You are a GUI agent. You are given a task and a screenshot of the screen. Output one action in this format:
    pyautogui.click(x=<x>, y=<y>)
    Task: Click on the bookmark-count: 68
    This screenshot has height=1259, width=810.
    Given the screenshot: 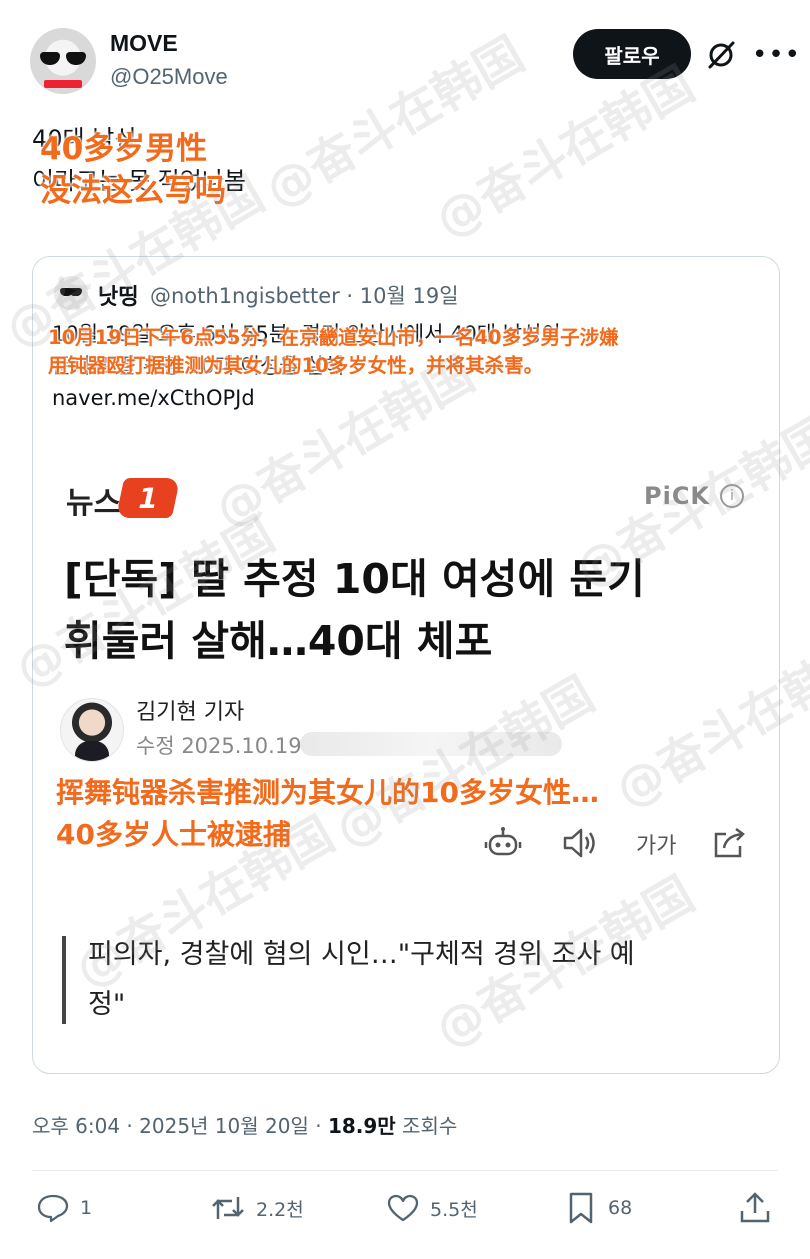 What is the action you would take?
    pyautogui.click(x=620, y=1208)
    